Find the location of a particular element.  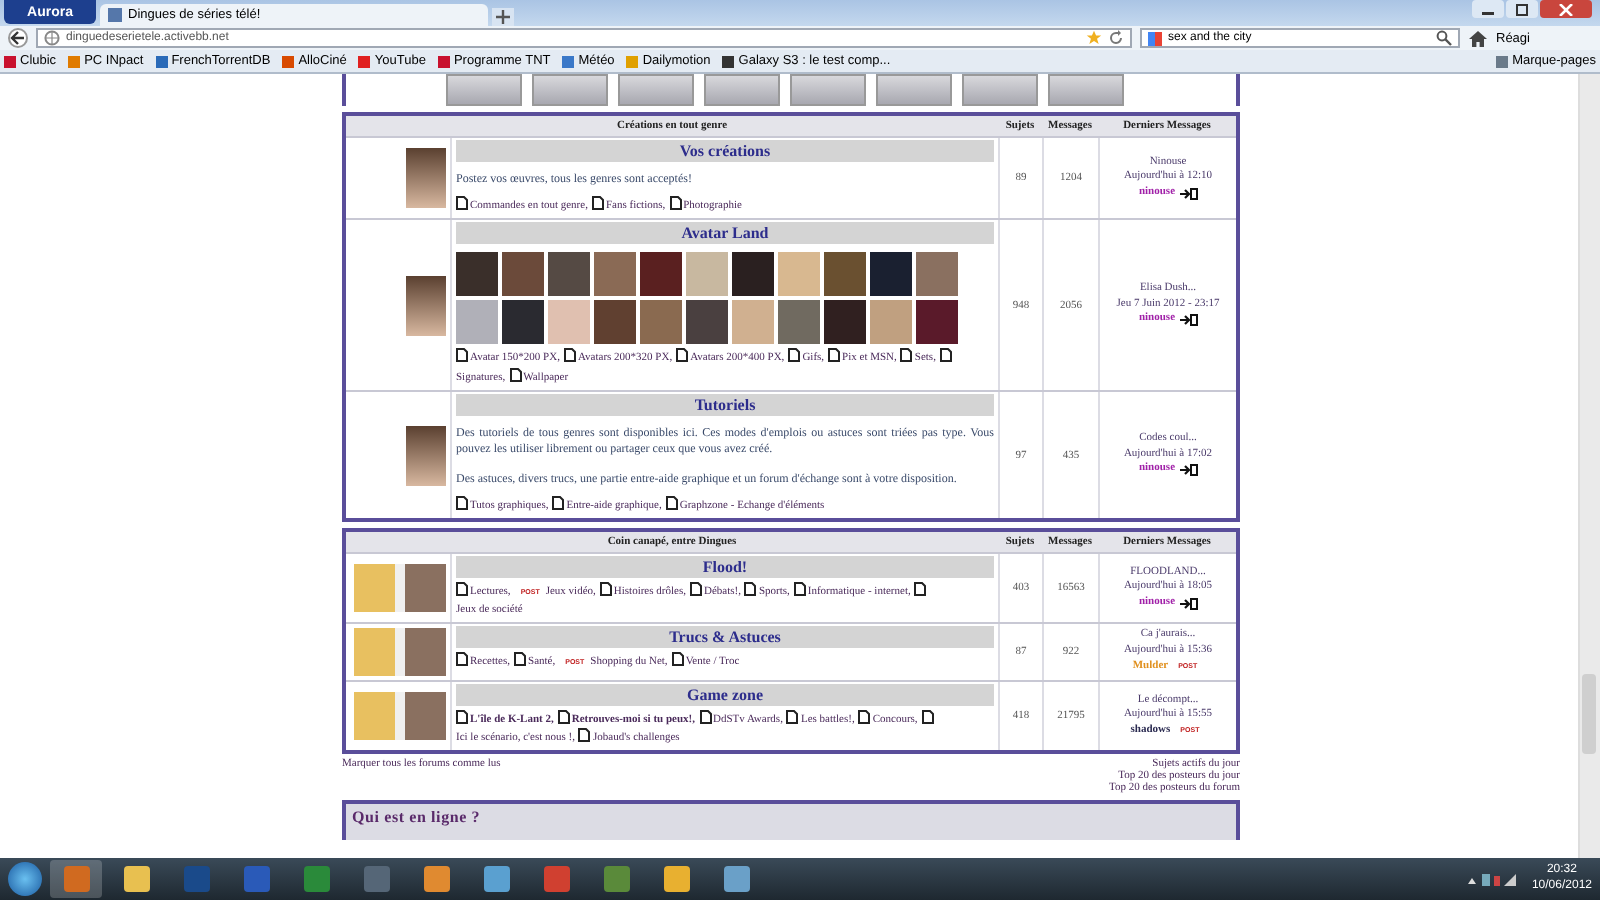

start-button is located at coordinates (25, 879).